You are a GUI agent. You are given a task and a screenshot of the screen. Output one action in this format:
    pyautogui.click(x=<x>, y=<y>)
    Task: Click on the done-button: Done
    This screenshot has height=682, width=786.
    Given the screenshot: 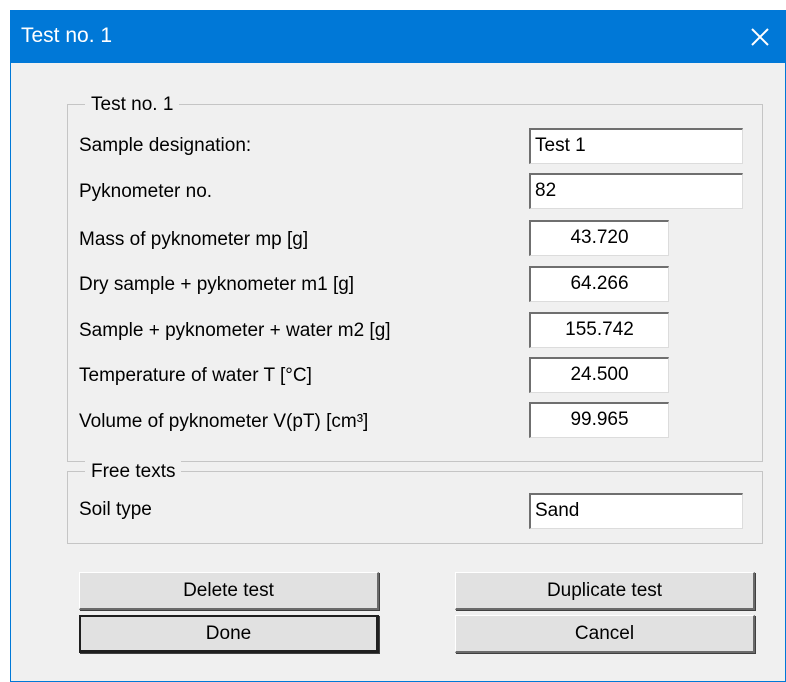 What is the action you would take?
    pyautogui.click(x=229, y=634)
    